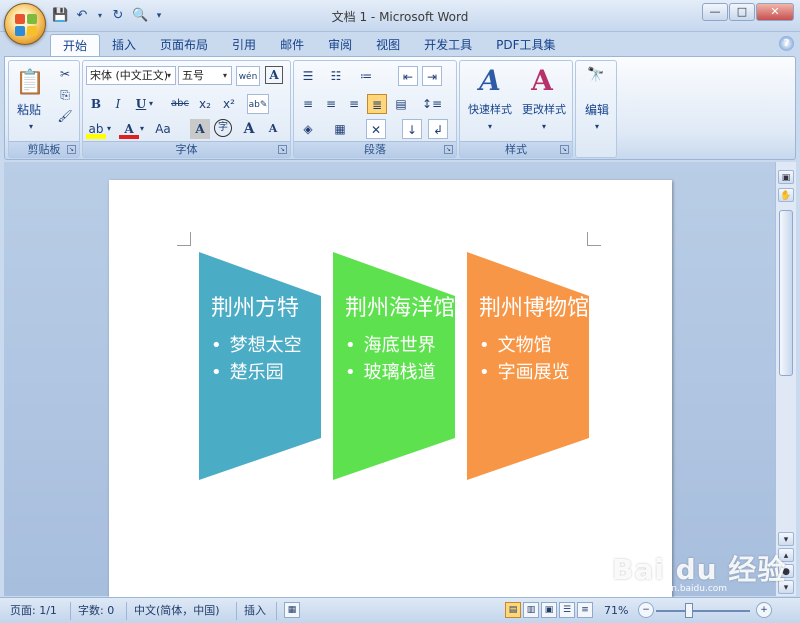 Image resolution: width=800 pixels, height=623 pixels. What do you see at coordinates (490, 109) in the screenshot?
I see `quick-styles-button: 快速样式` at bounding box center [490, 109].